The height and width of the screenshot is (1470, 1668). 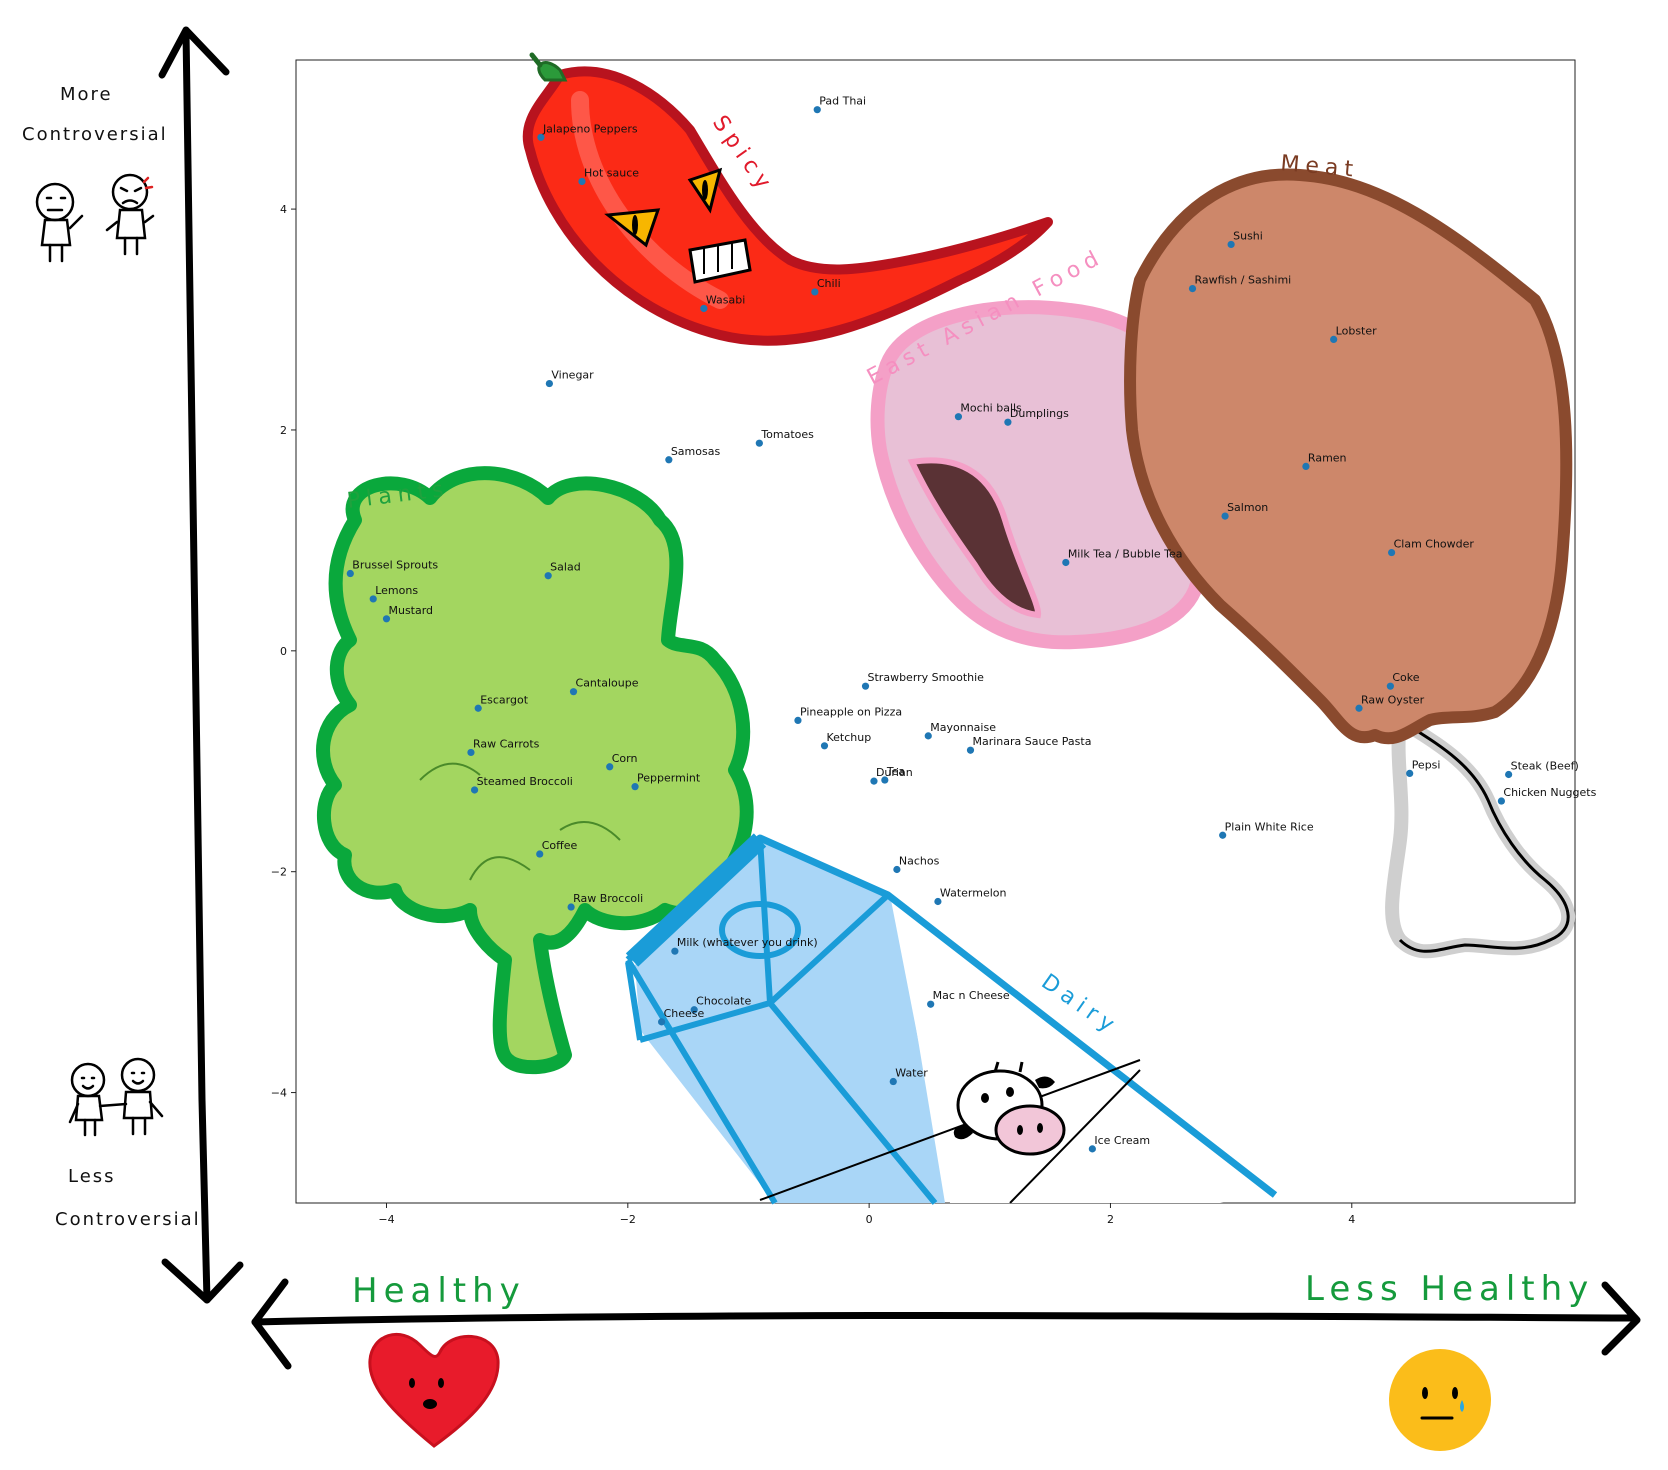 What do you see at coordinates (1440, 1400) in the screenshot?
I see `sad-face-icon` at bounding box center [1440, 1400].